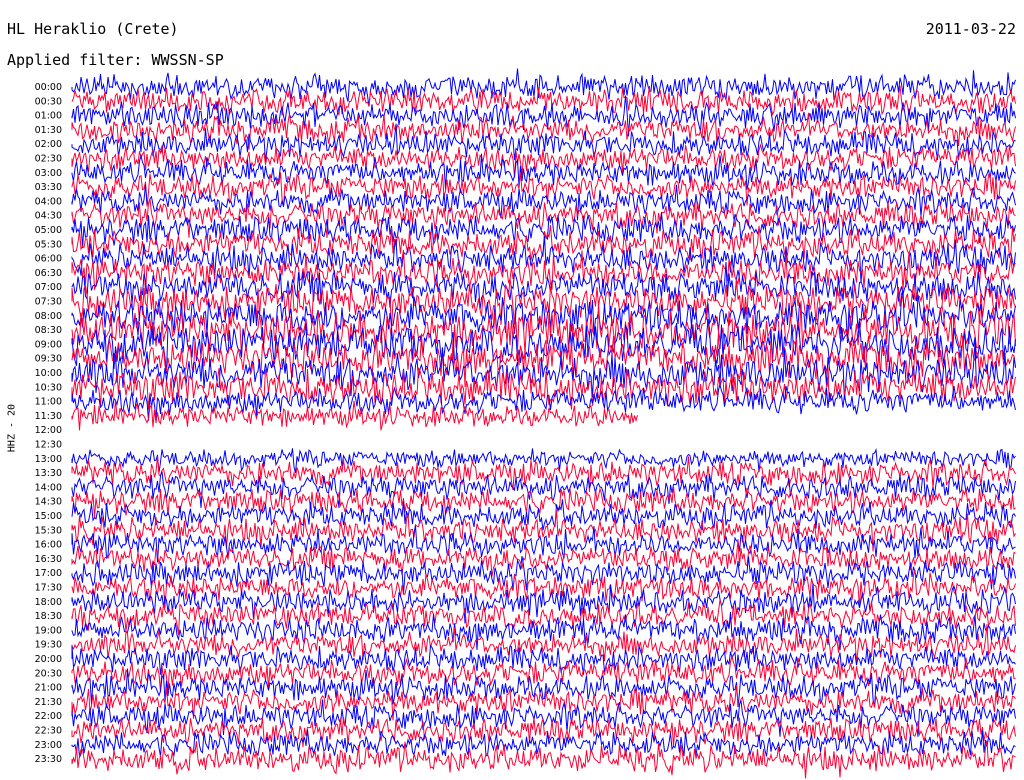 Image resolution: width=1024 pixels, height=780 pixels. I want to click on row-time-label: 21:30, so click(48, 702).